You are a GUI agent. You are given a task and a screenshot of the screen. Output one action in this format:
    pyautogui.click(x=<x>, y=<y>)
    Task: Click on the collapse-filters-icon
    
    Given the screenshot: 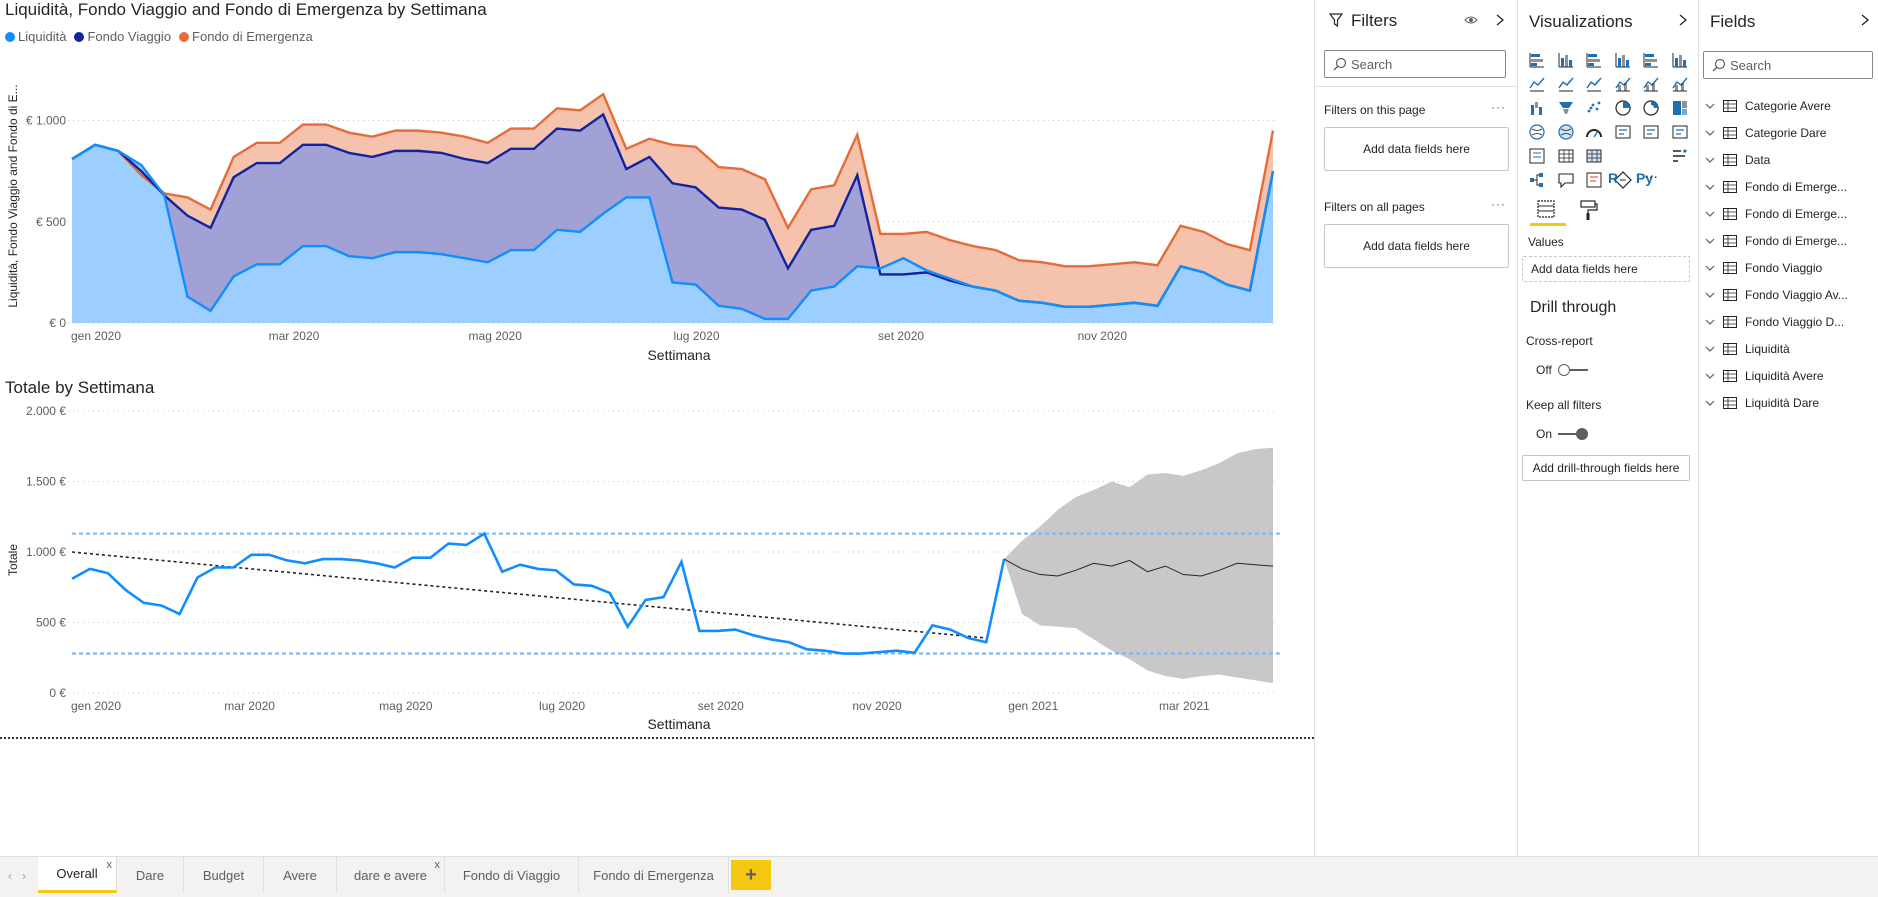 What is the action you would take?
    pyautogui.click(x=1500, y=20)
    